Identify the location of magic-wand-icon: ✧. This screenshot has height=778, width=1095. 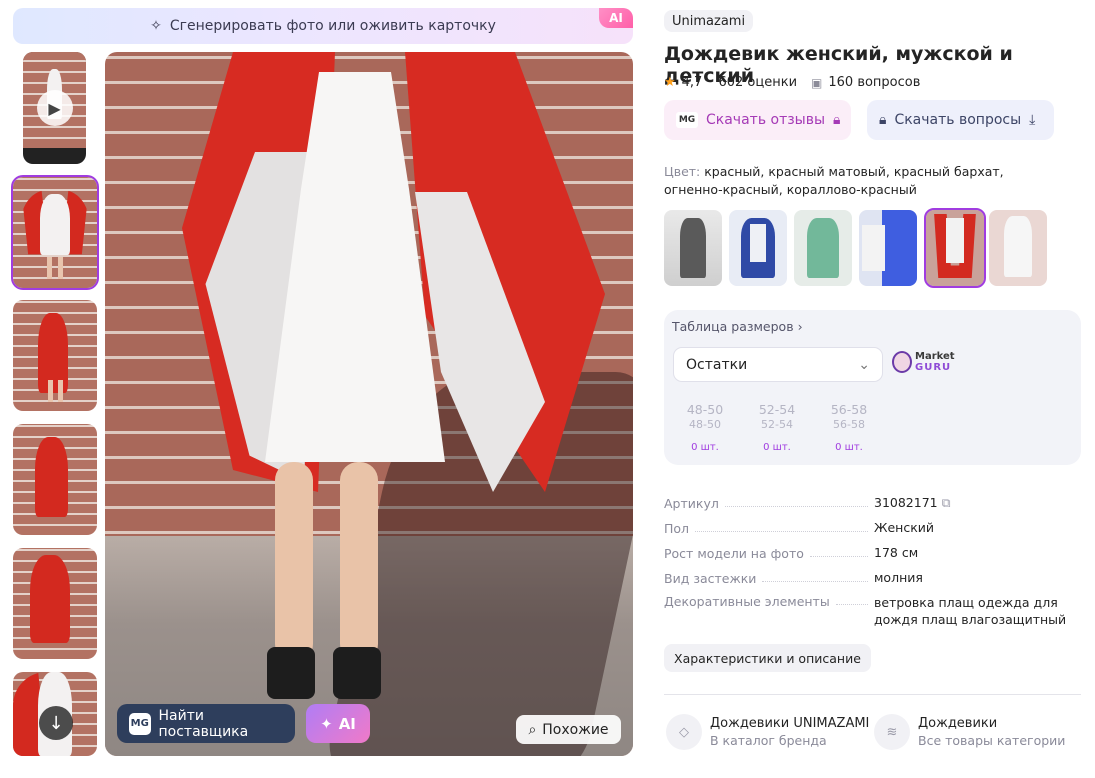
(156, 26).